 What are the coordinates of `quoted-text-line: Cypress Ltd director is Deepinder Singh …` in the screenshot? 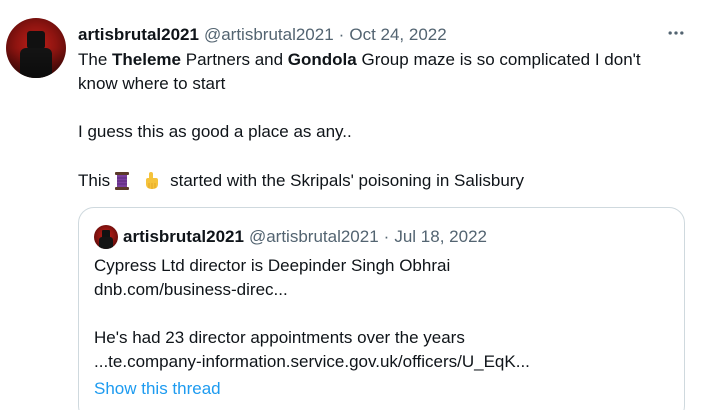 It's located at (272, 265).